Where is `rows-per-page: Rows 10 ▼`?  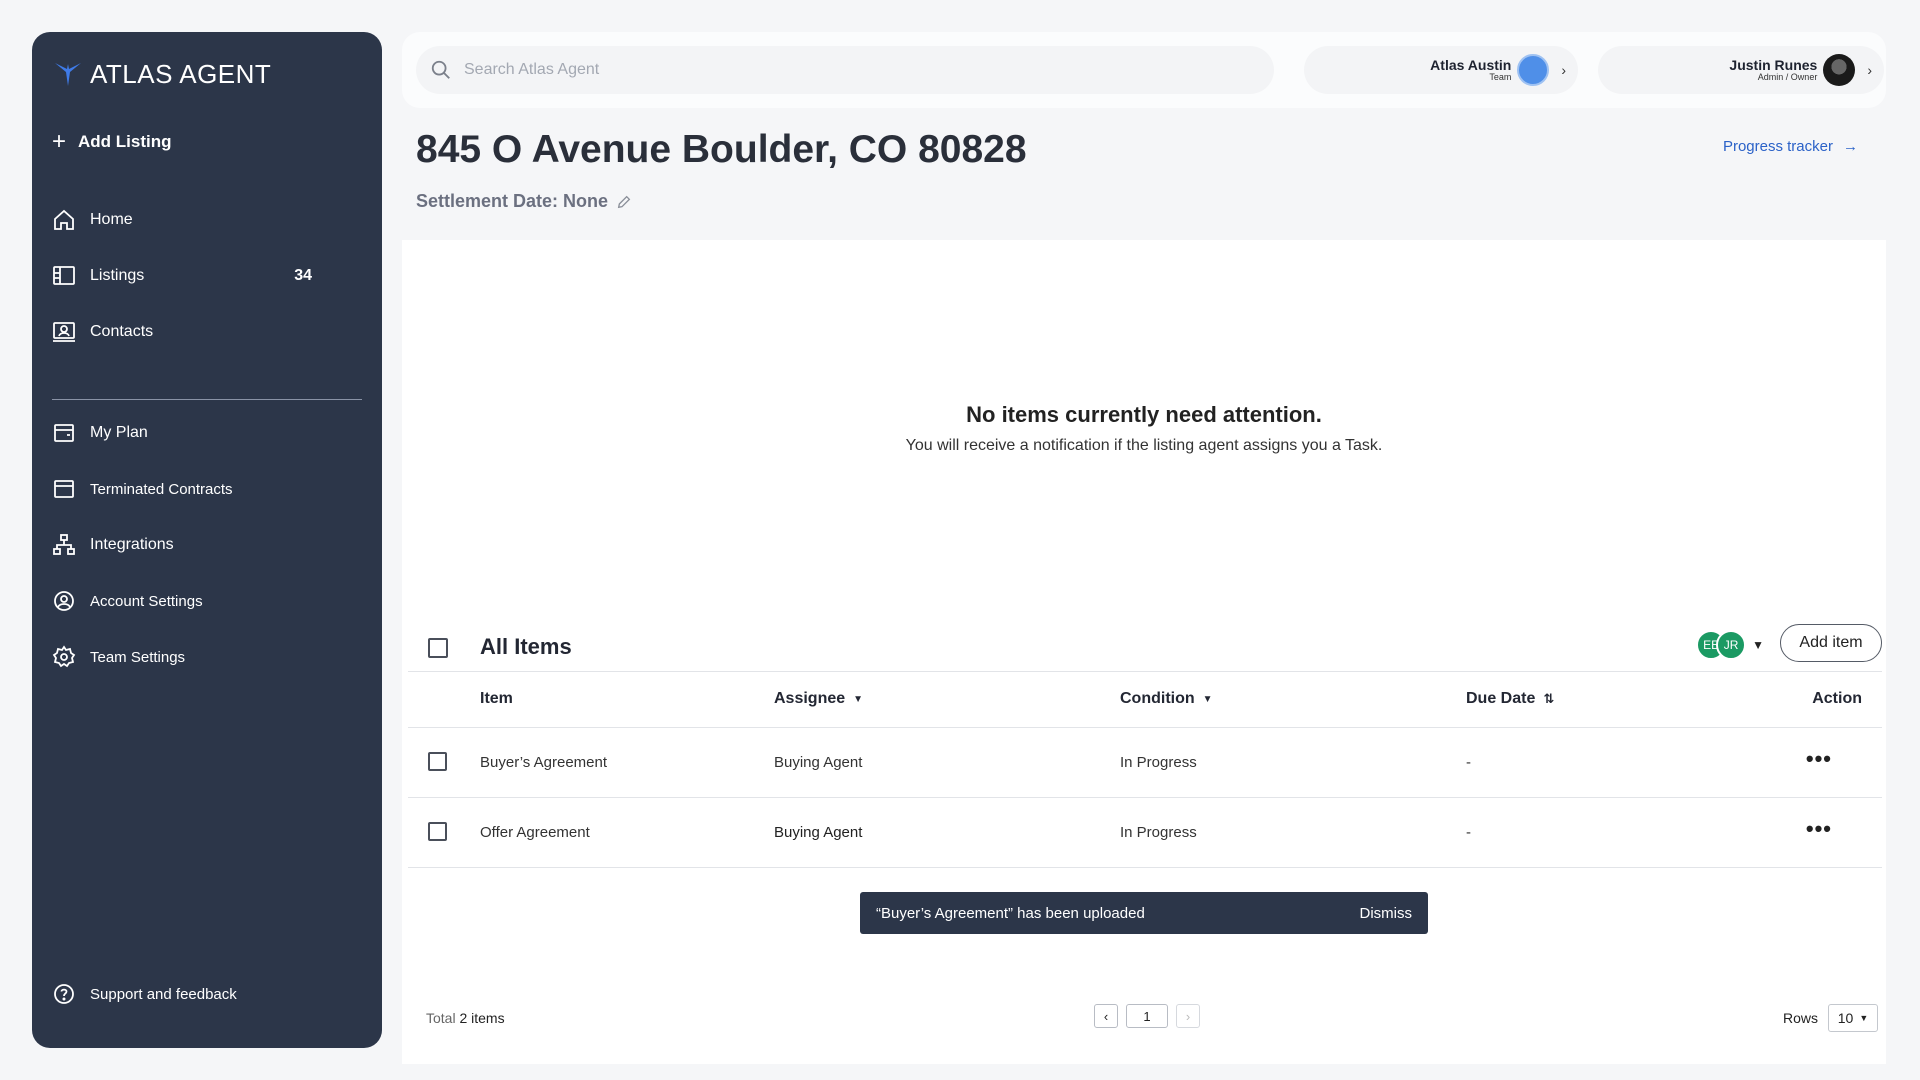
rows-per-page: Rows 10 ▼ is located at coordinates (1830, 1018).